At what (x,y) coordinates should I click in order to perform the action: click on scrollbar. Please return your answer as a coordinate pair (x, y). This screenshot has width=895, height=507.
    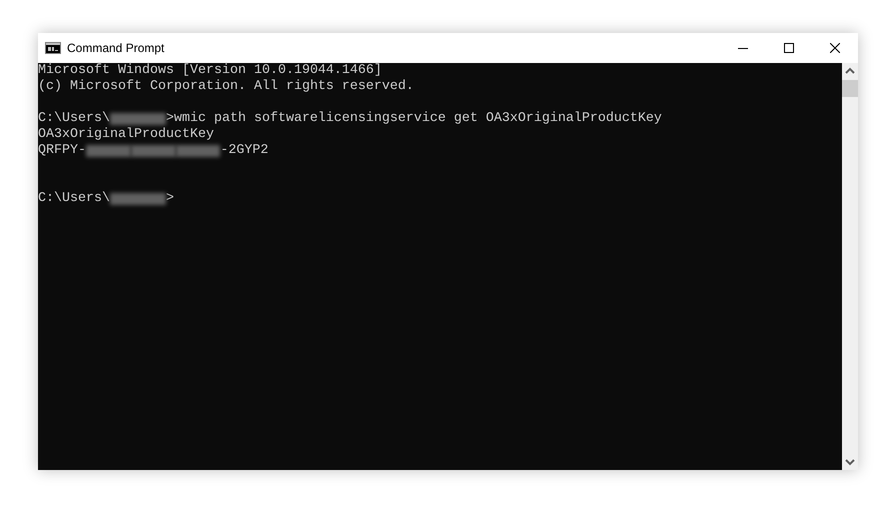
    Looking at the image, I should click on (850, 266).